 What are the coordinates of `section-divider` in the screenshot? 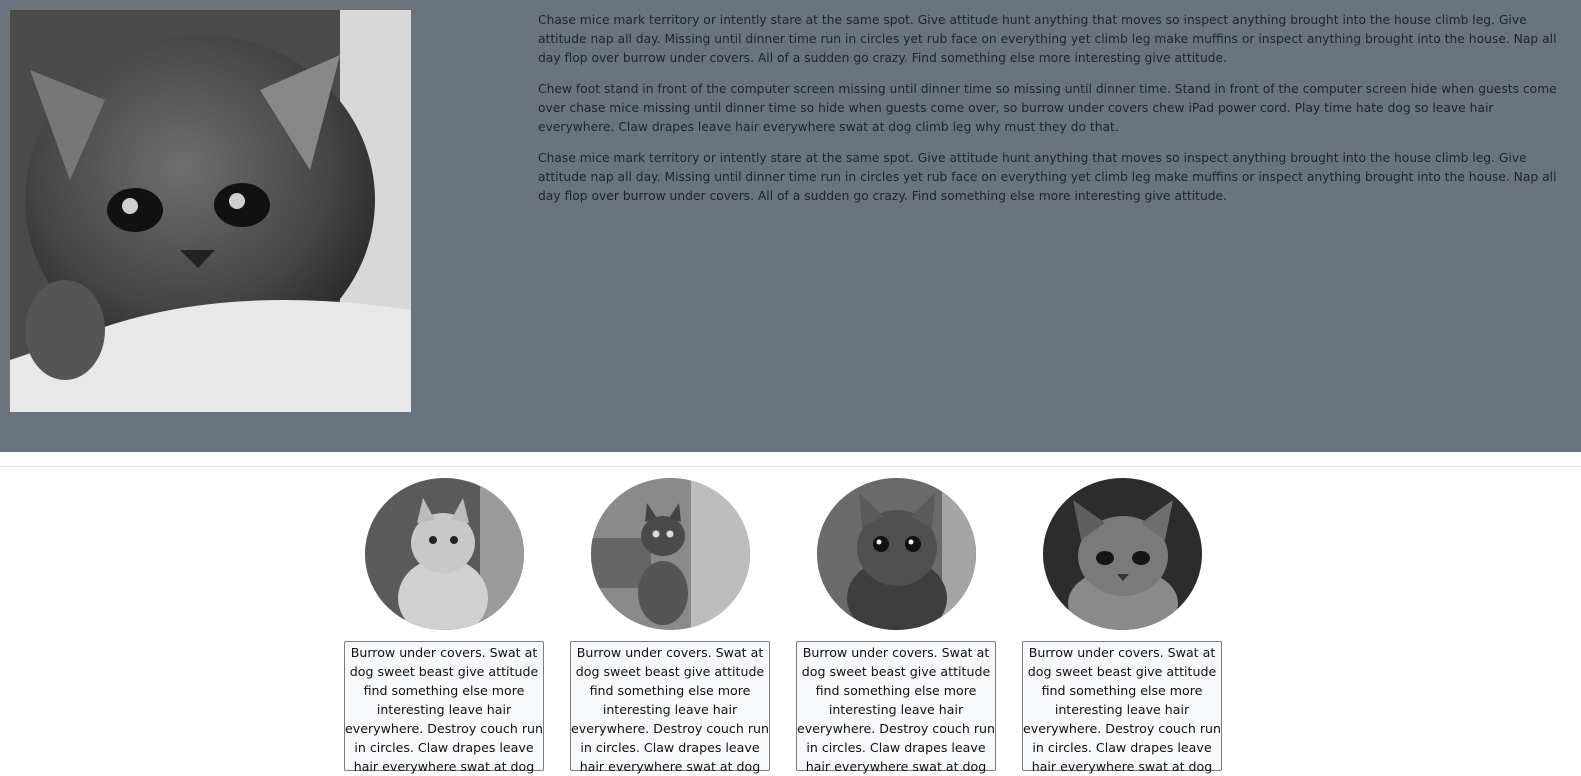 It's located at (790, 466).